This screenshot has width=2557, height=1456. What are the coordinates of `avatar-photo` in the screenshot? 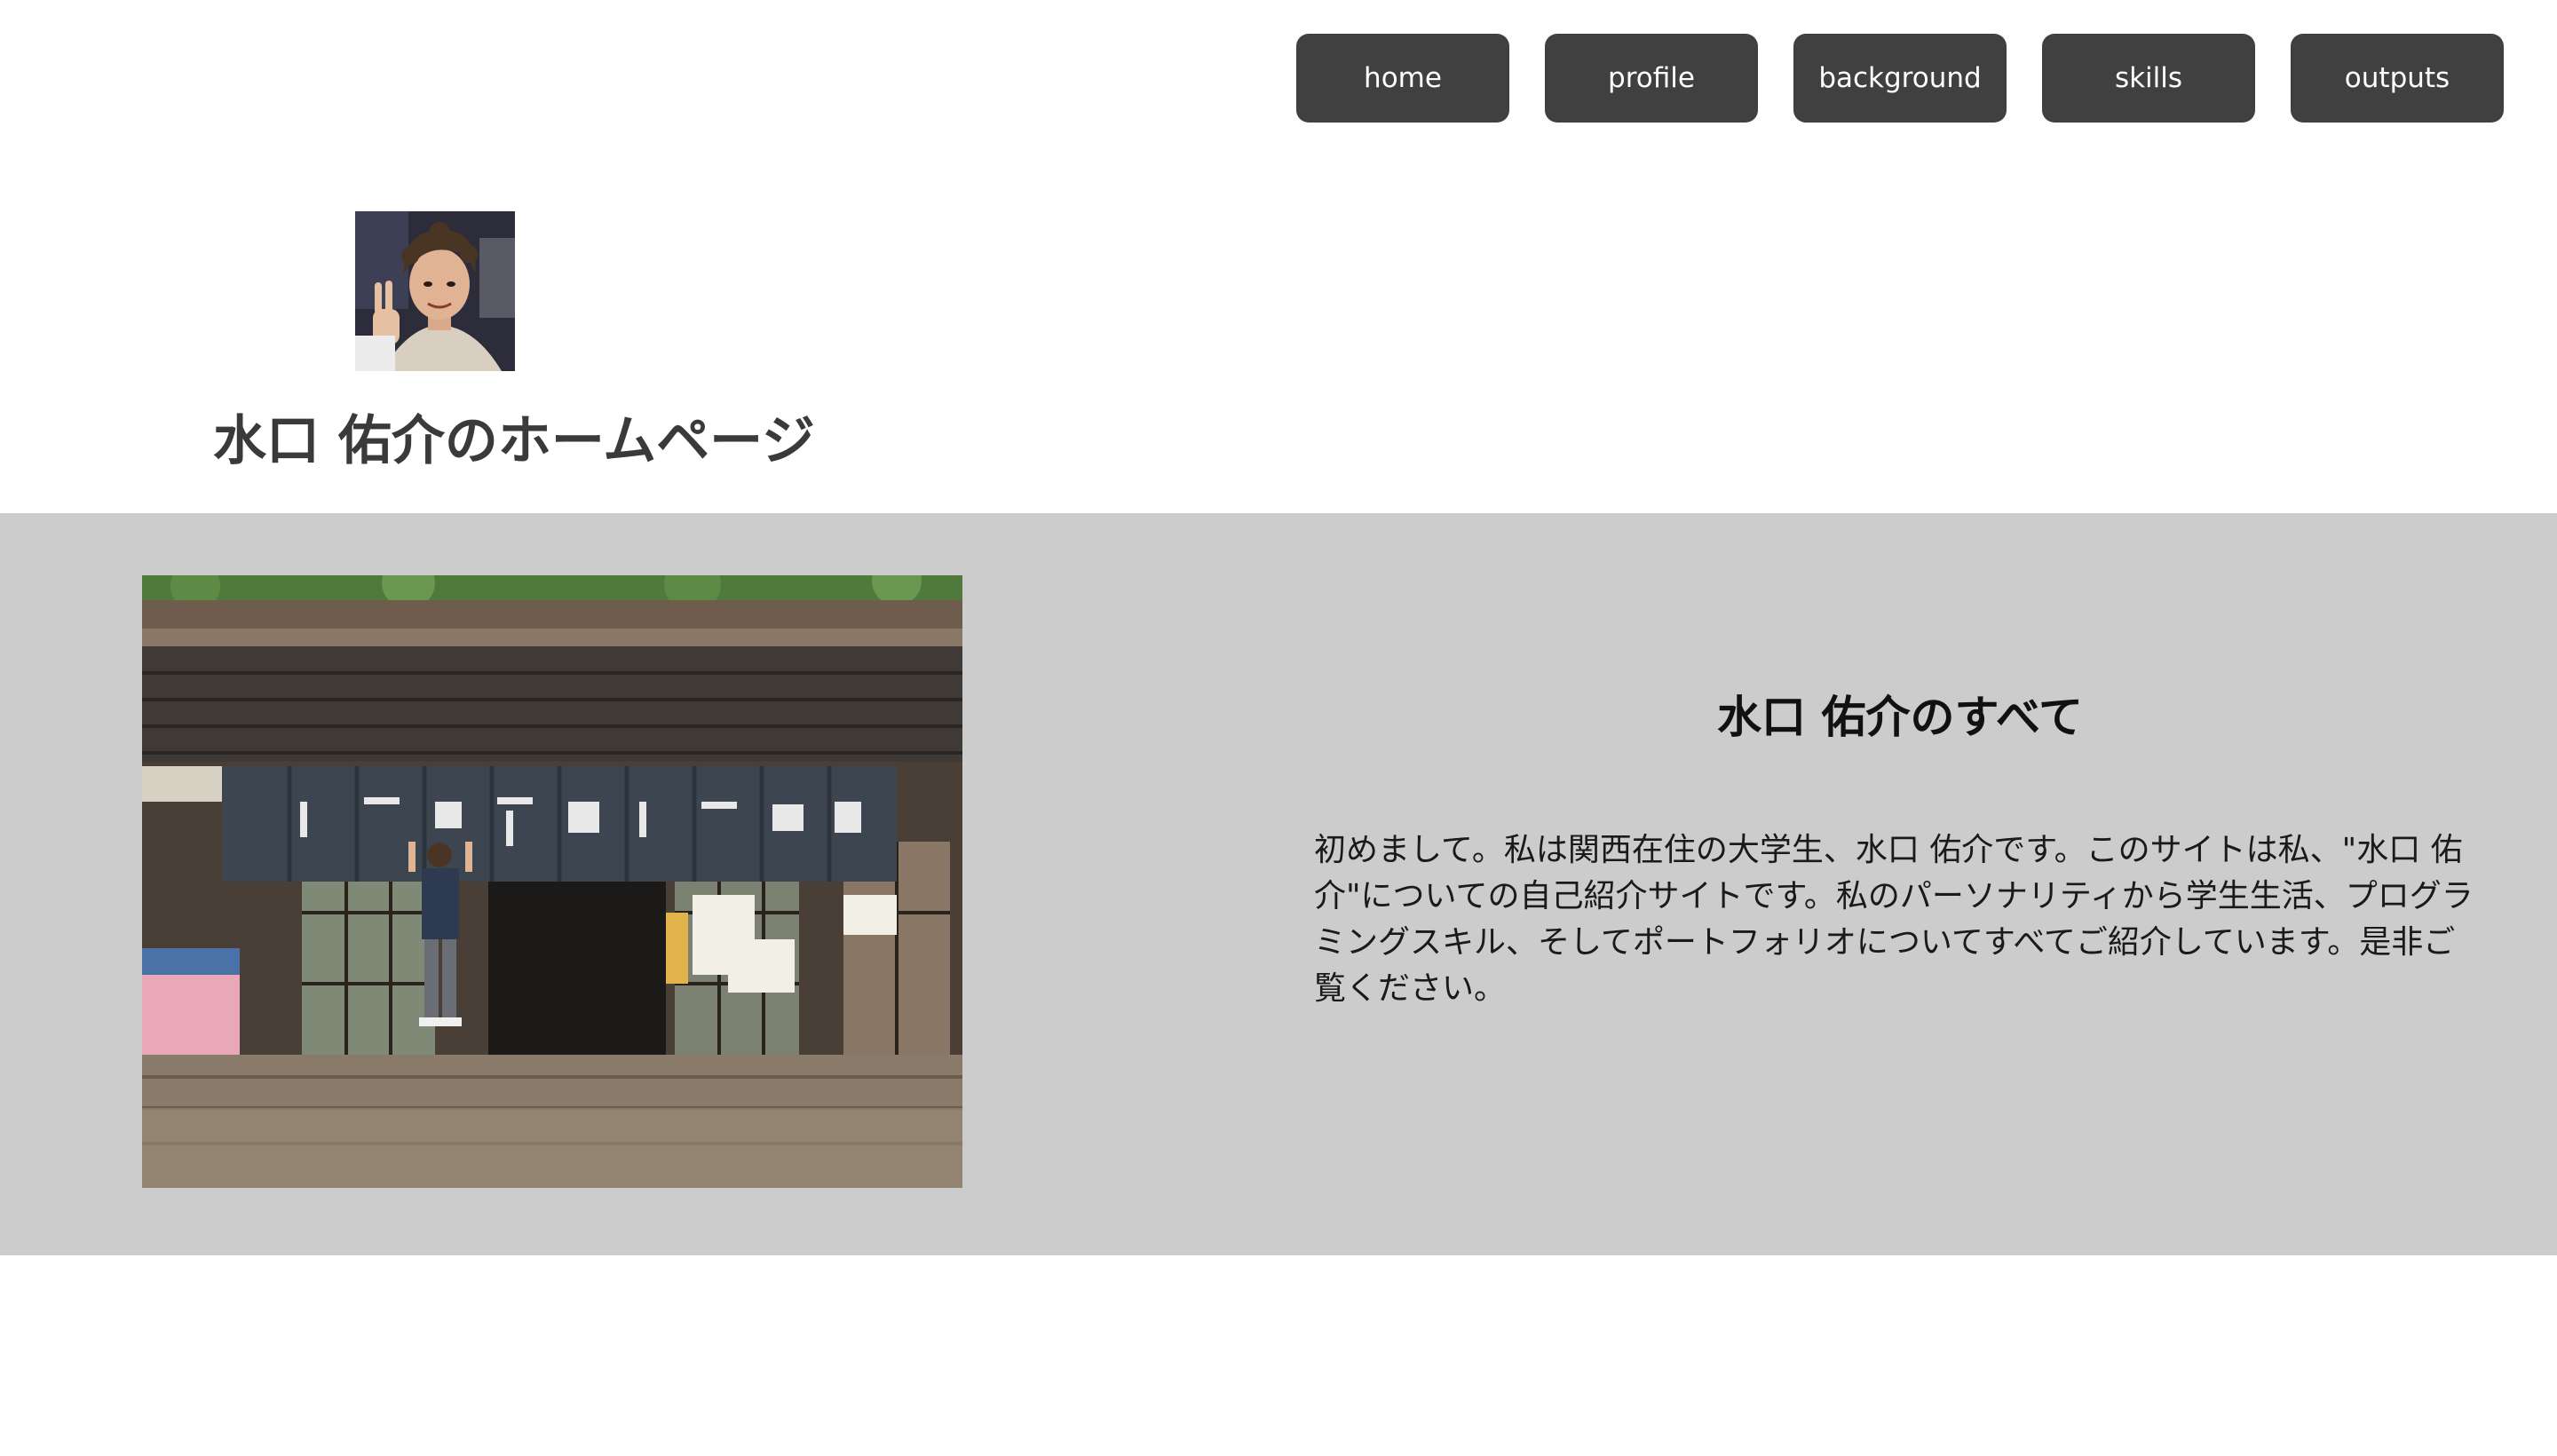 It's located at (435, 291).